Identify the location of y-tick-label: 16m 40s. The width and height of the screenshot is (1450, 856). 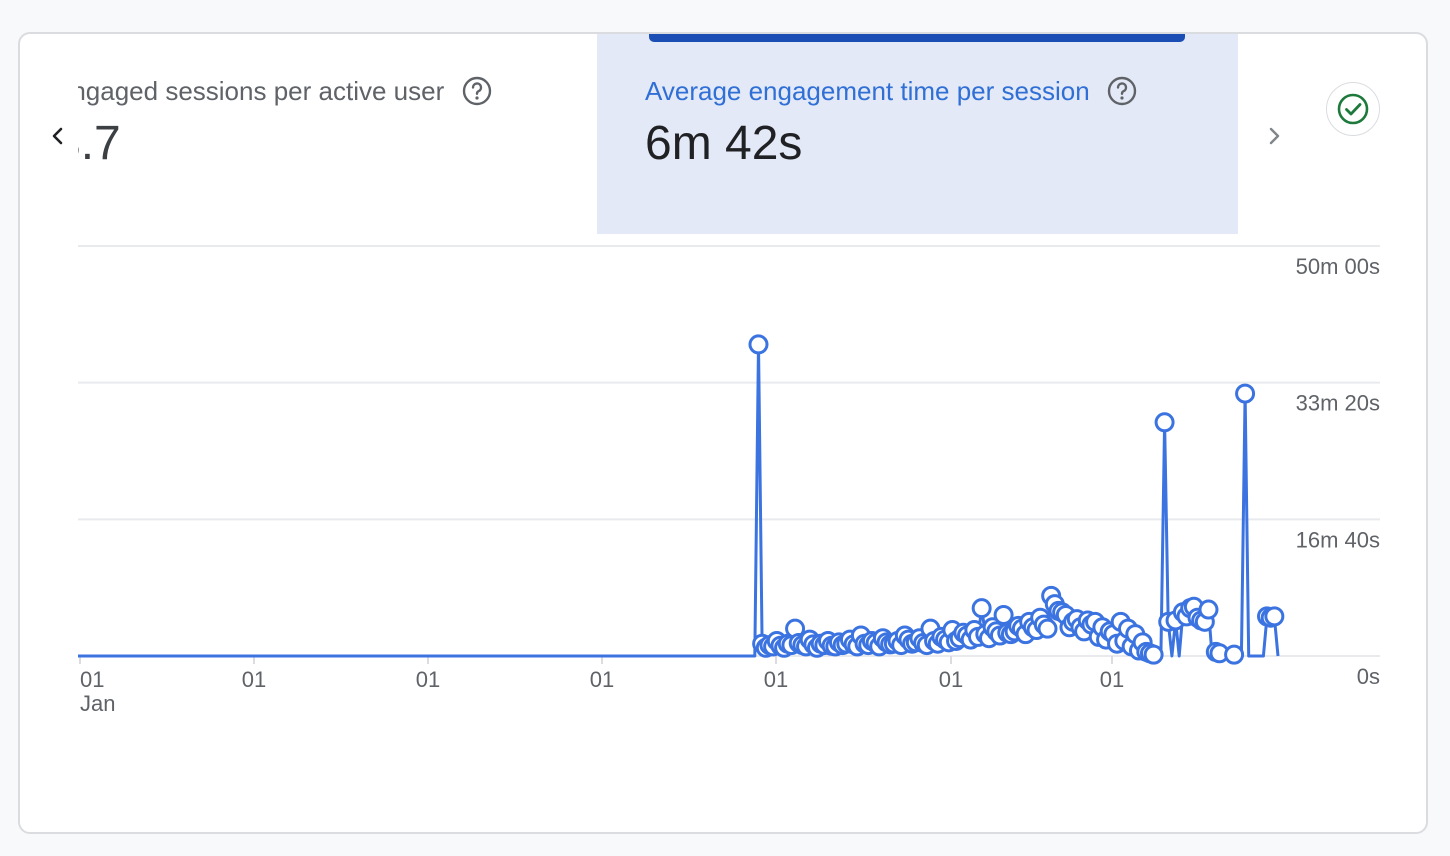
(1338, 539).